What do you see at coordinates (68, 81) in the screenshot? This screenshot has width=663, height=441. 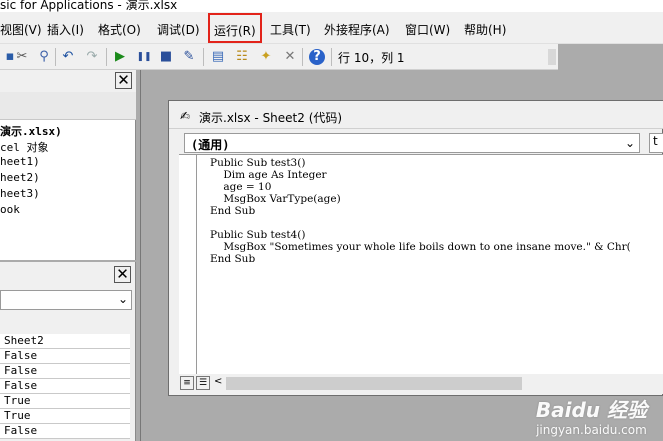 I see `project-explorer-header: ✕` at bounding box center [68, 81].